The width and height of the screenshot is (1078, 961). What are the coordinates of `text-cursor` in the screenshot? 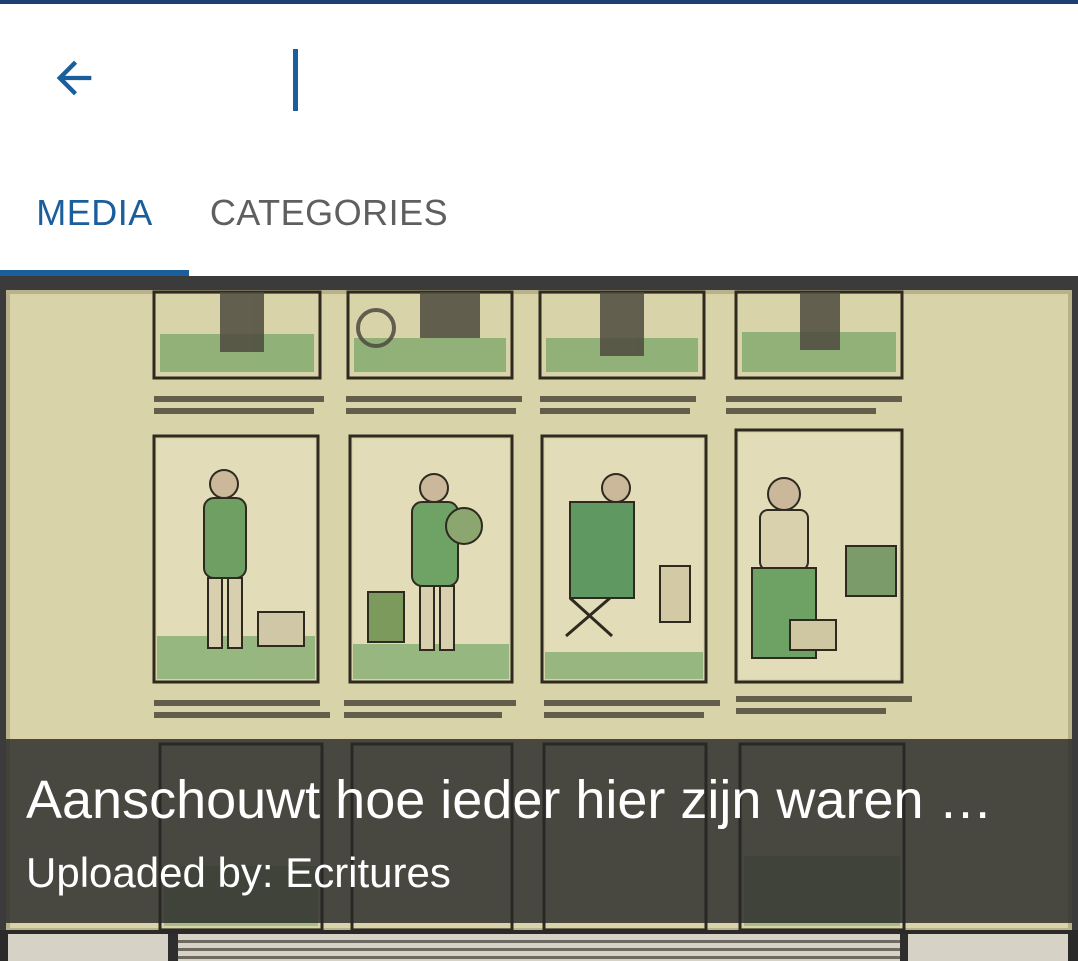 It's located at (295, 80).